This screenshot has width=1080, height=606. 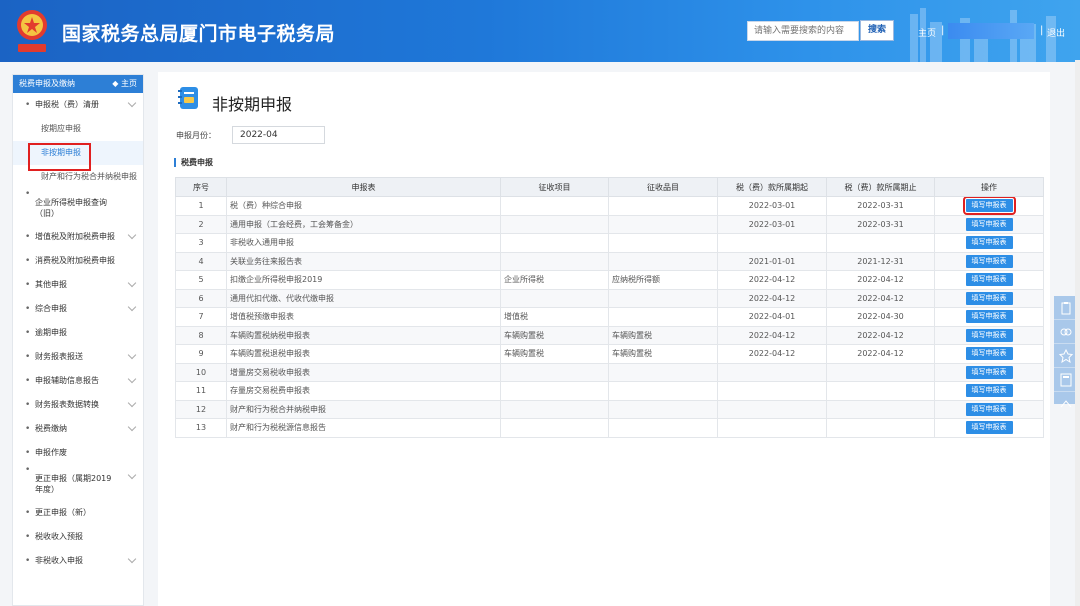 I want to click on sidebar-item: • 企业所得税申报查询（旧）, so click(x=78, y=207).